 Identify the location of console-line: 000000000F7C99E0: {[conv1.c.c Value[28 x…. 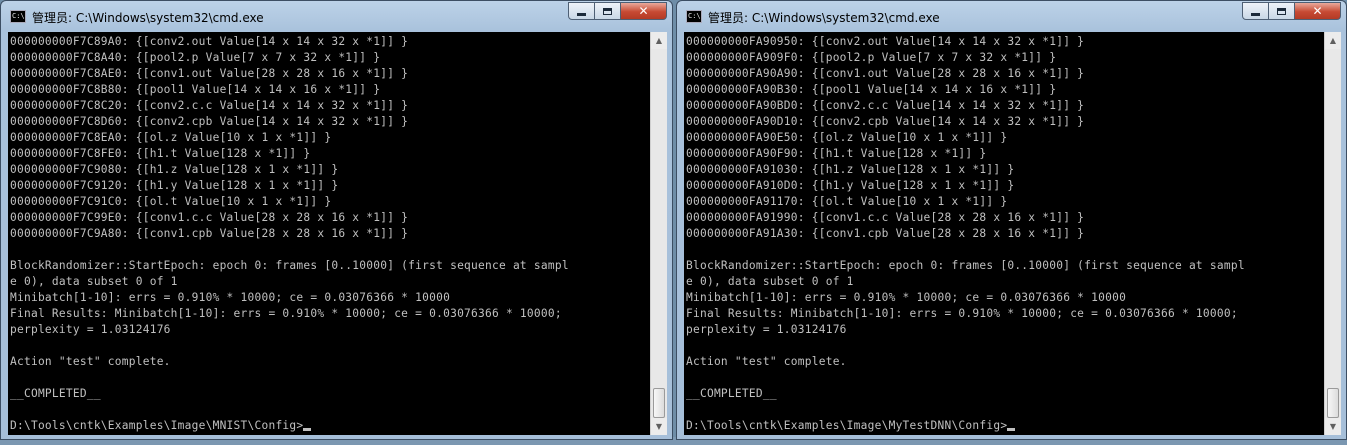
(209, 217).